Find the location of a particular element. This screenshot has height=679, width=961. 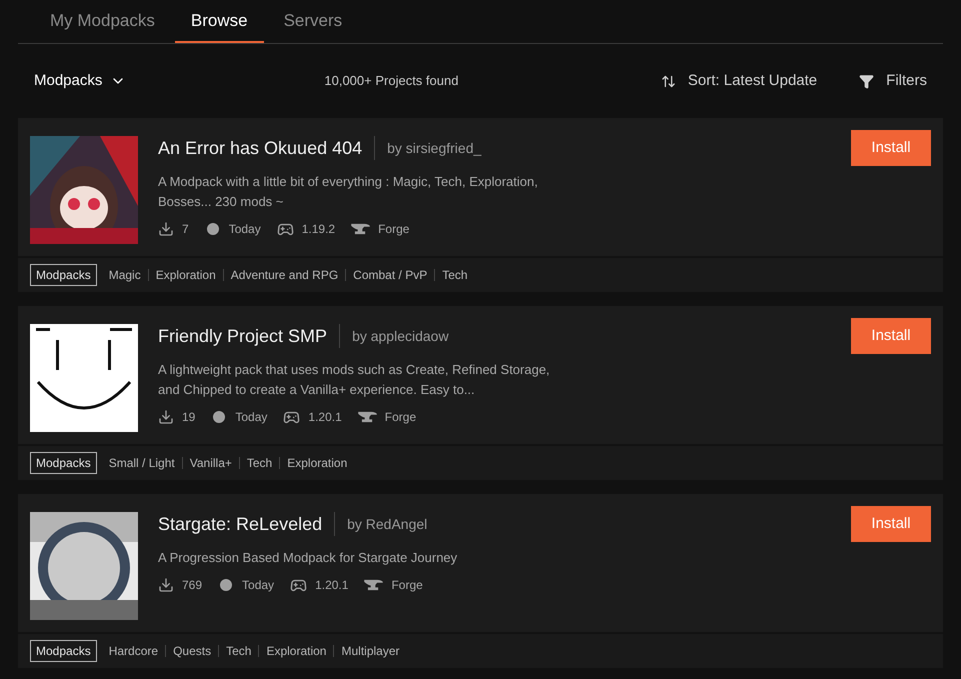

tag-label: Quests is located at coordinates (192, 651).